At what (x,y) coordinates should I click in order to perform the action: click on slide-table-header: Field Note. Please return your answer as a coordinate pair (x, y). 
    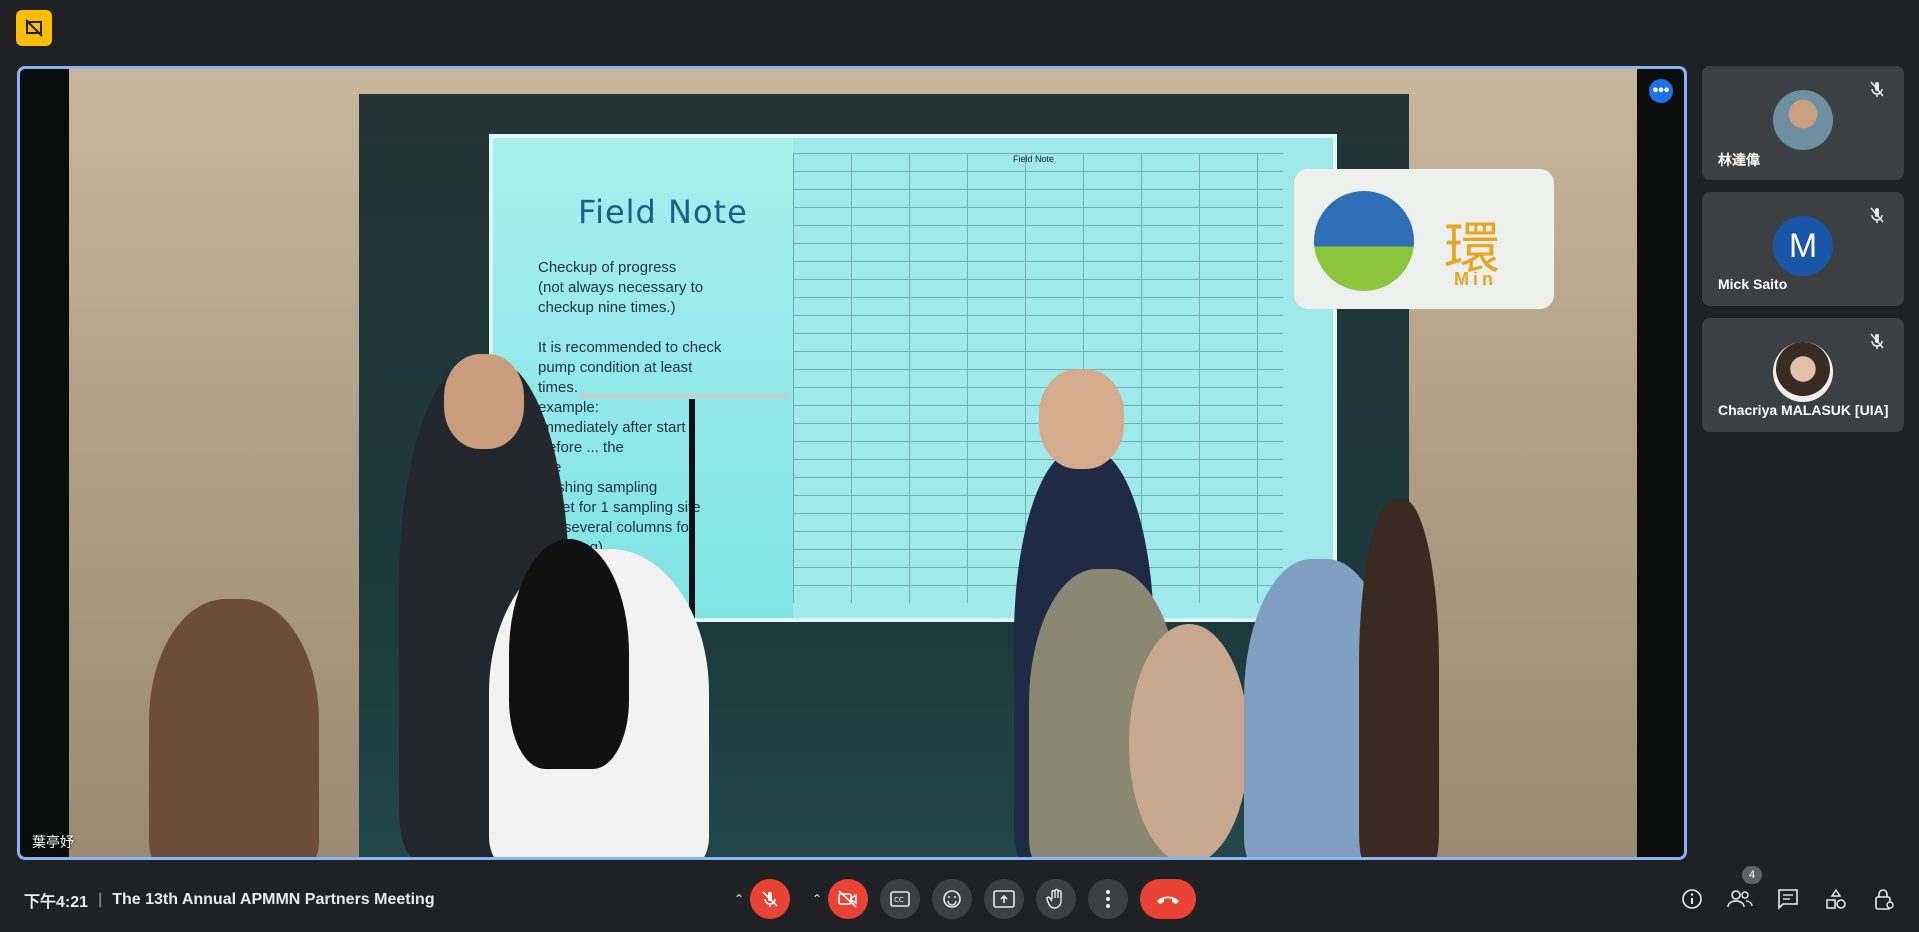
    Looking at the image, I should click on (1034, 159).